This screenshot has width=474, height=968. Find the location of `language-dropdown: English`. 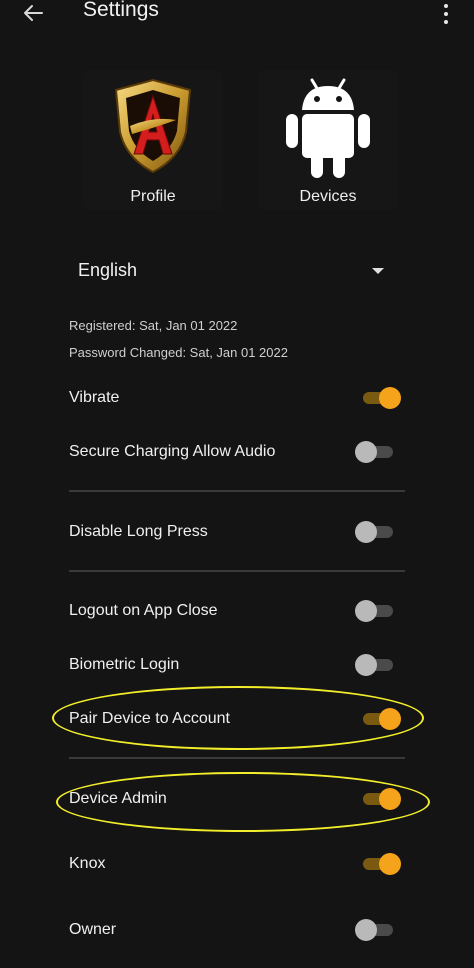

language-dropdown: English is located at coordinates (238, 272).